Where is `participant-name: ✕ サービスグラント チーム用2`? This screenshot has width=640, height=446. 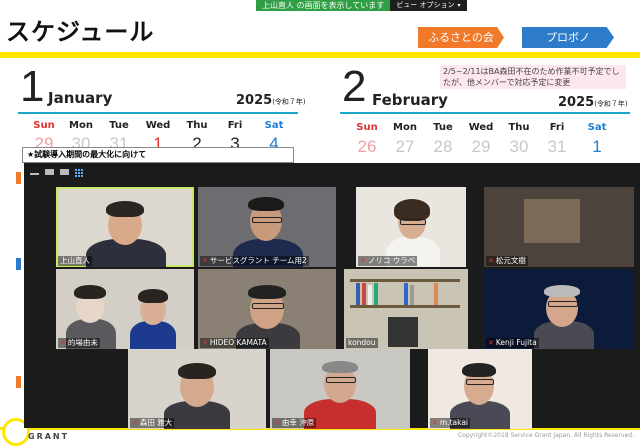 participant-name: ✕ サービスグラント チーム用2 is located at coordinates (254, 261).